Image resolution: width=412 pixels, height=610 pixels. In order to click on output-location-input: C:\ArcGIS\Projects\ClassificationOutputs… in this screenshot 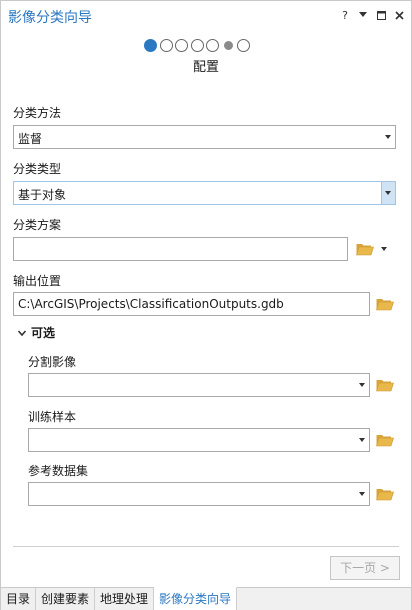, I will do `click(191, 304)`.